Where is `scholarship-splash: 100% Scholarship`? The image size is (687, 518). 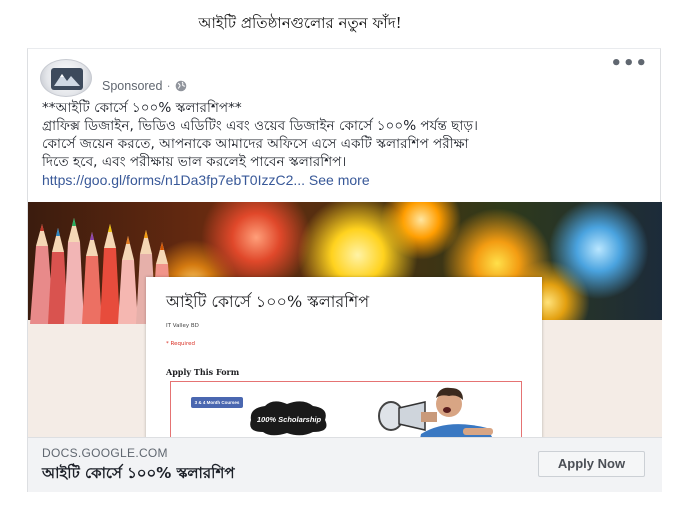
scholarship-splash: 100% Scholarship is located at coordinates (288, 418).